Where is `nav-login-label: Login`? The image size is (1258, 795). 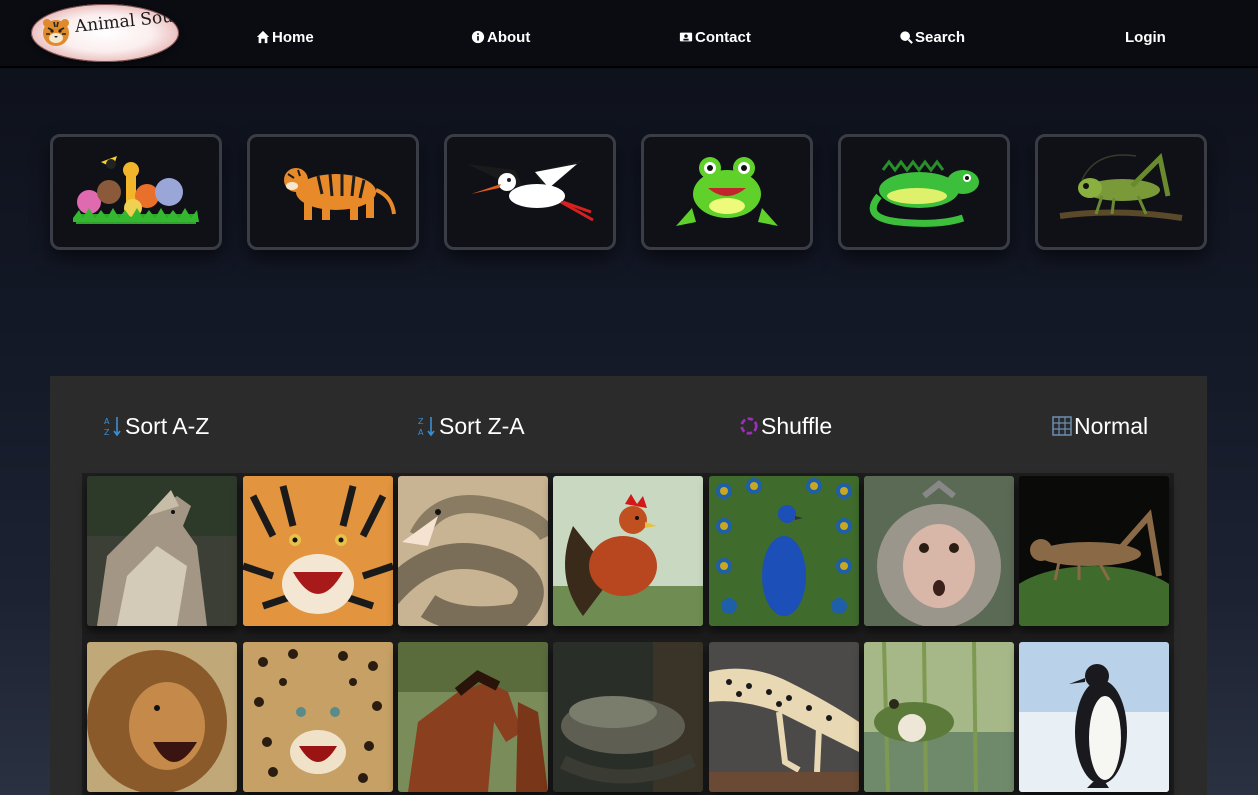
nav-login-label: Login is located at coordinates (1145, 37).